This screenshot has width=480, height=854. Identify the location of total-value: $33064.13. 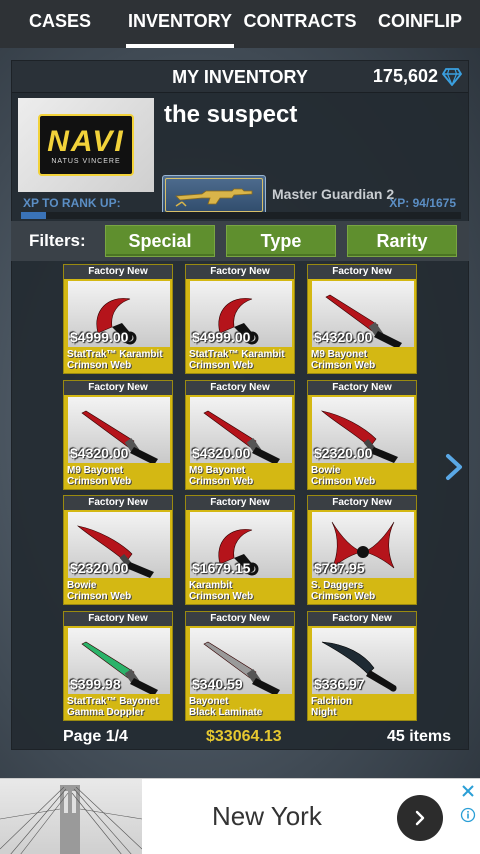
(244, 736).